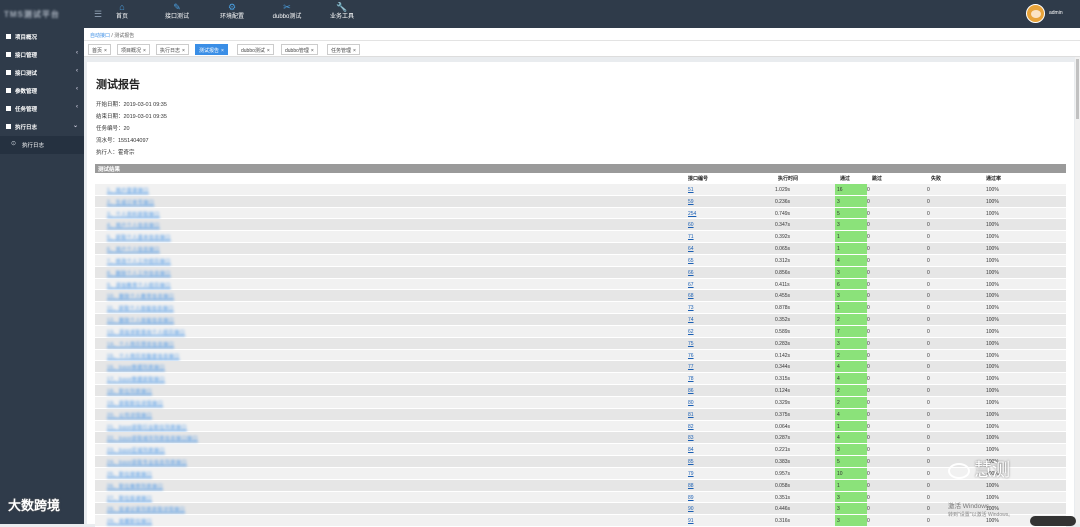  I want to click on row-name: 29、收藏职位接口, so click(129, 521).